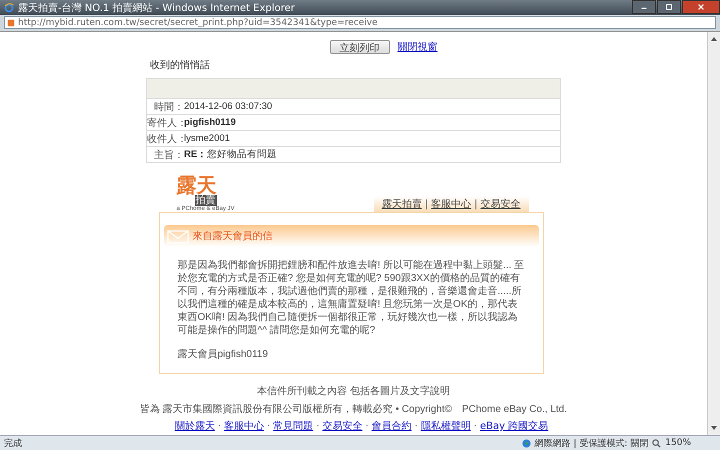  What do you see at coordinates (354, 409) in the screenshot?
I see `copyright-text: 皆為 露天市集國際資訊股份有限公司版權所有，轉載必究 • Copyright© PChome eBay Co., Ltd.` at bounding box center [354, 409].